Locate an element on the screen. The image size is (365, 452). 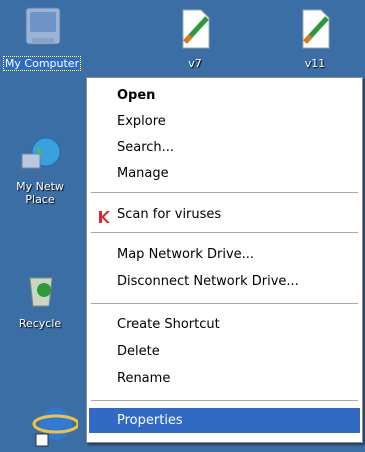
my-computer-label: My Computer is located at coordinates (42, 63).